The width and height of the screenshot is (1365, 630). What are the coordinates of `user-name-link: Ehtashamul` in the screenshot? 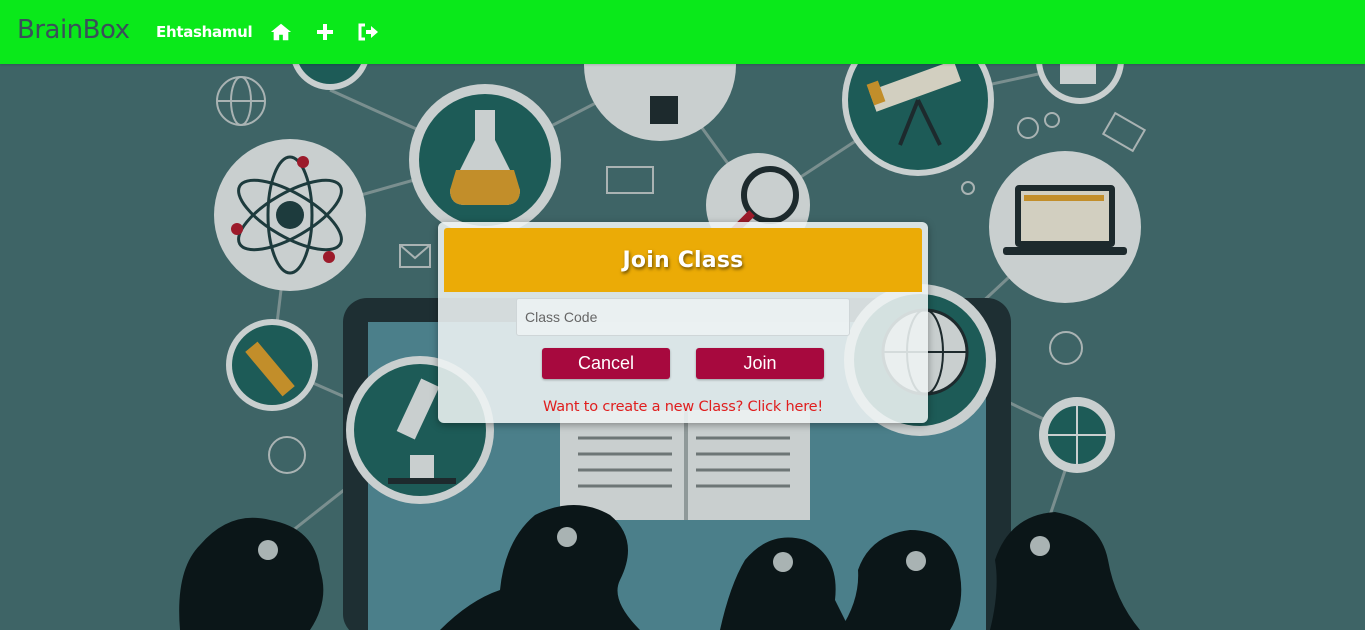 It's located at (204, 32).